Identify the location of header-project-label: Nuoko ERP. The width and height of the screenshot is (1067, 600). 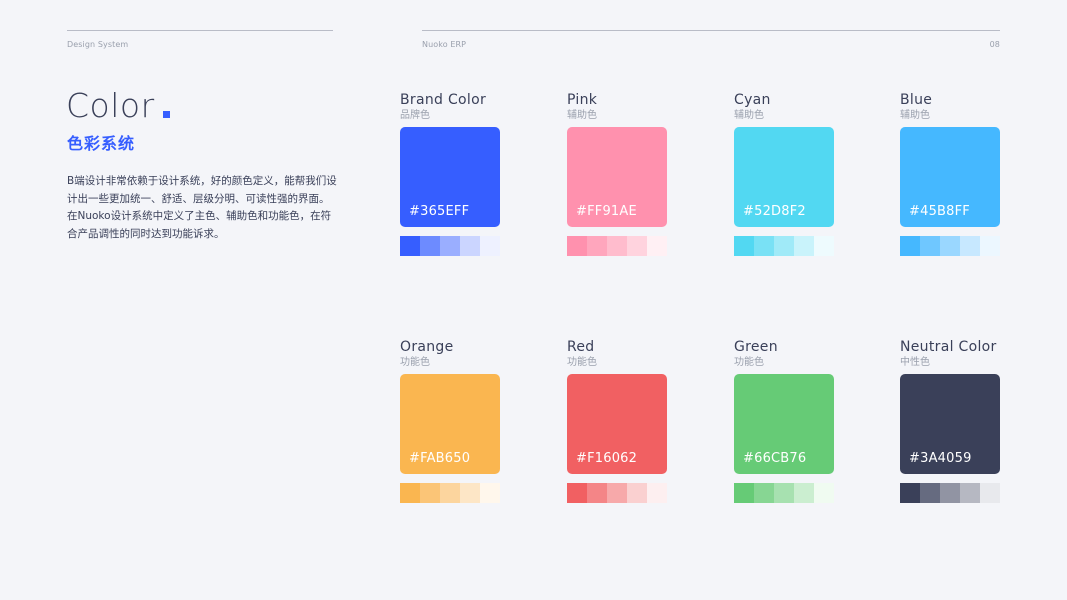
(444, 44).